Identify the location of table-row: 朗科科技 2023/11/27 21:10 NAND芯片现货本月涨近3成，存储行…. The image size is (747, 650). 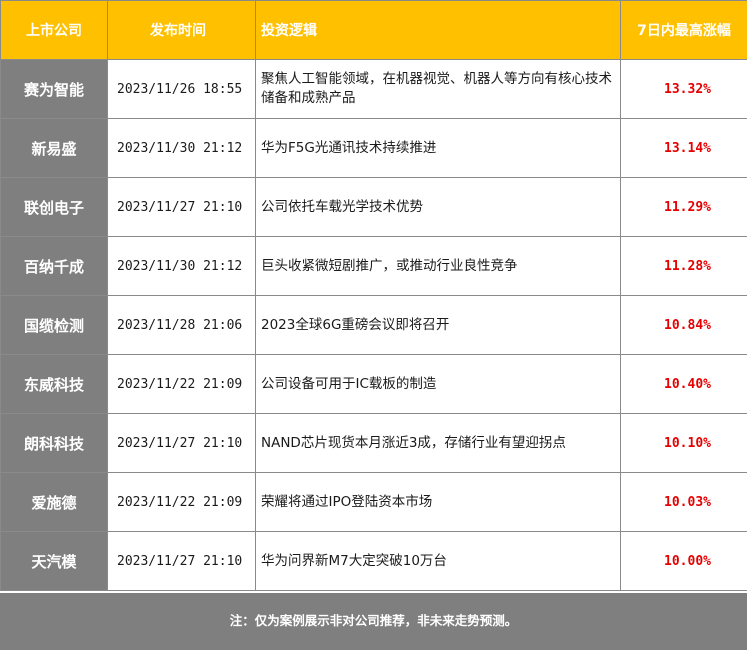
(373, 443).